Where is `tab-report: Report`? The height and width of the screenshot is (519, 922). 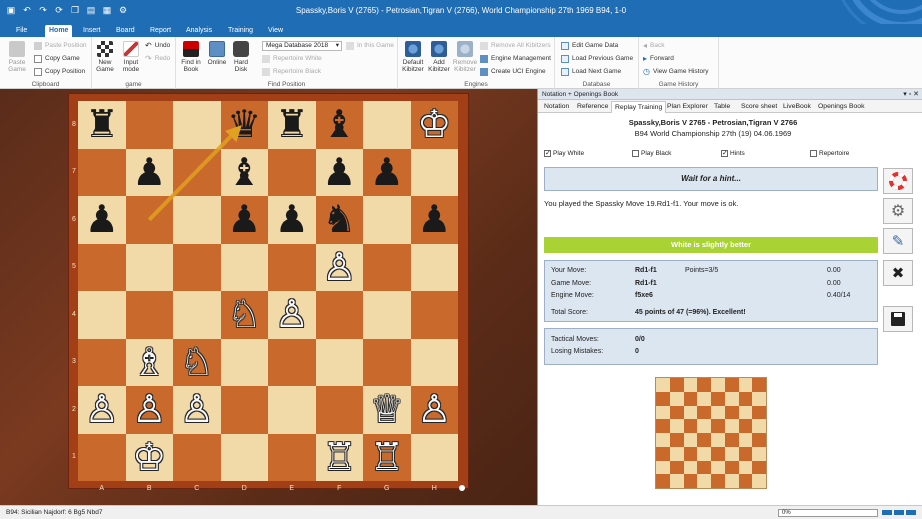 tab-report: Report is located at coordinates (160, 31).